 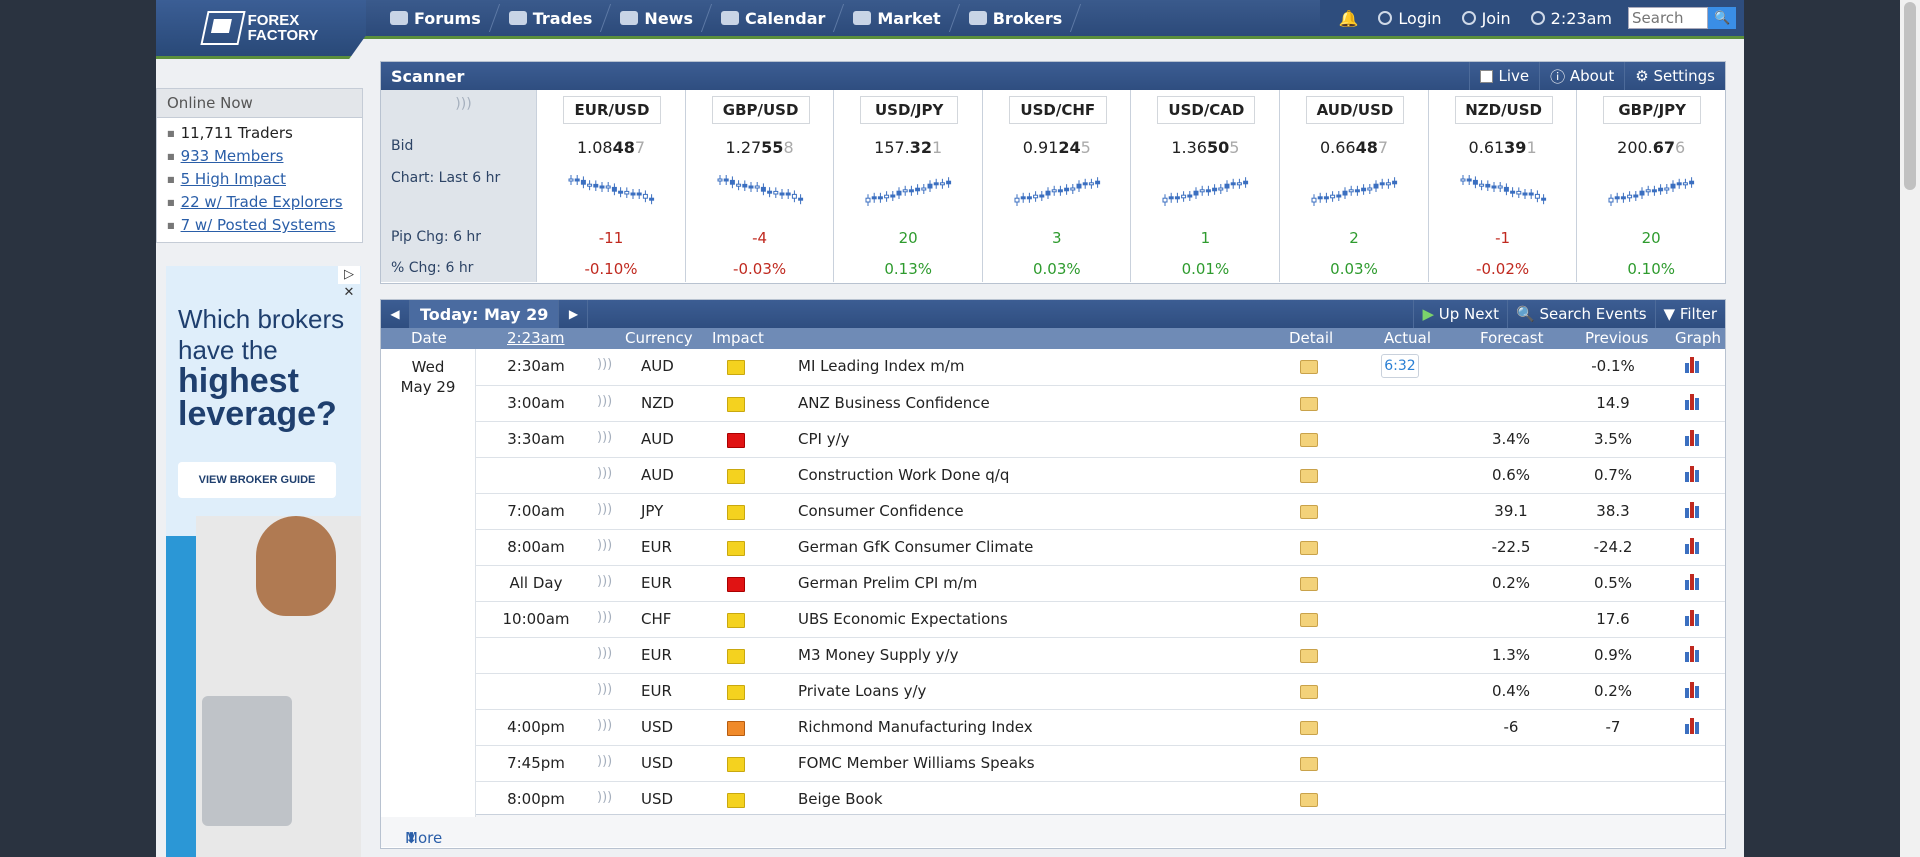 What do you see at coordinates (1503, 110) in the screenshot?
I see `pair-name: NZD/USD` at bounding box center [1503, 110].